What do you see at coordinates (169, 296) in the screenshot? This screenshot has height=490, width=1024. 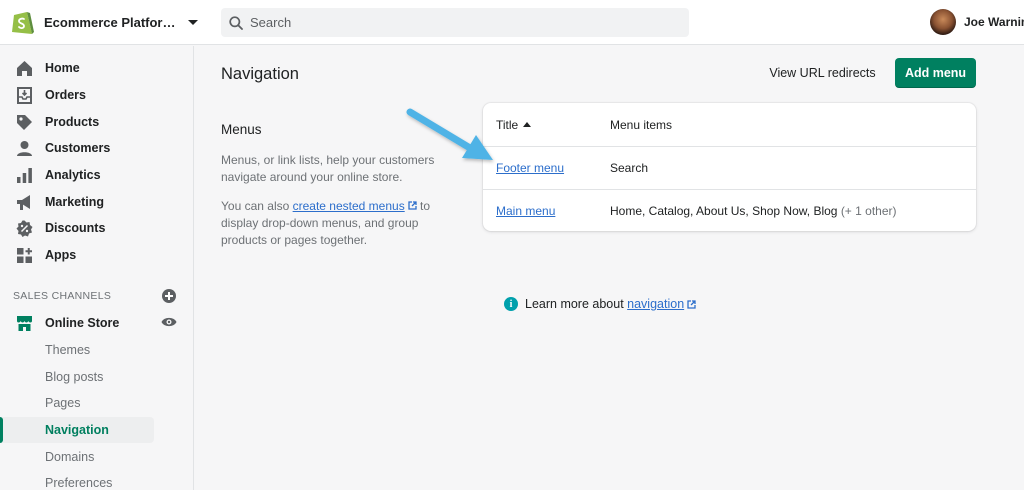 I see `add-sales-channel-button` at bounding box center [169, 296].